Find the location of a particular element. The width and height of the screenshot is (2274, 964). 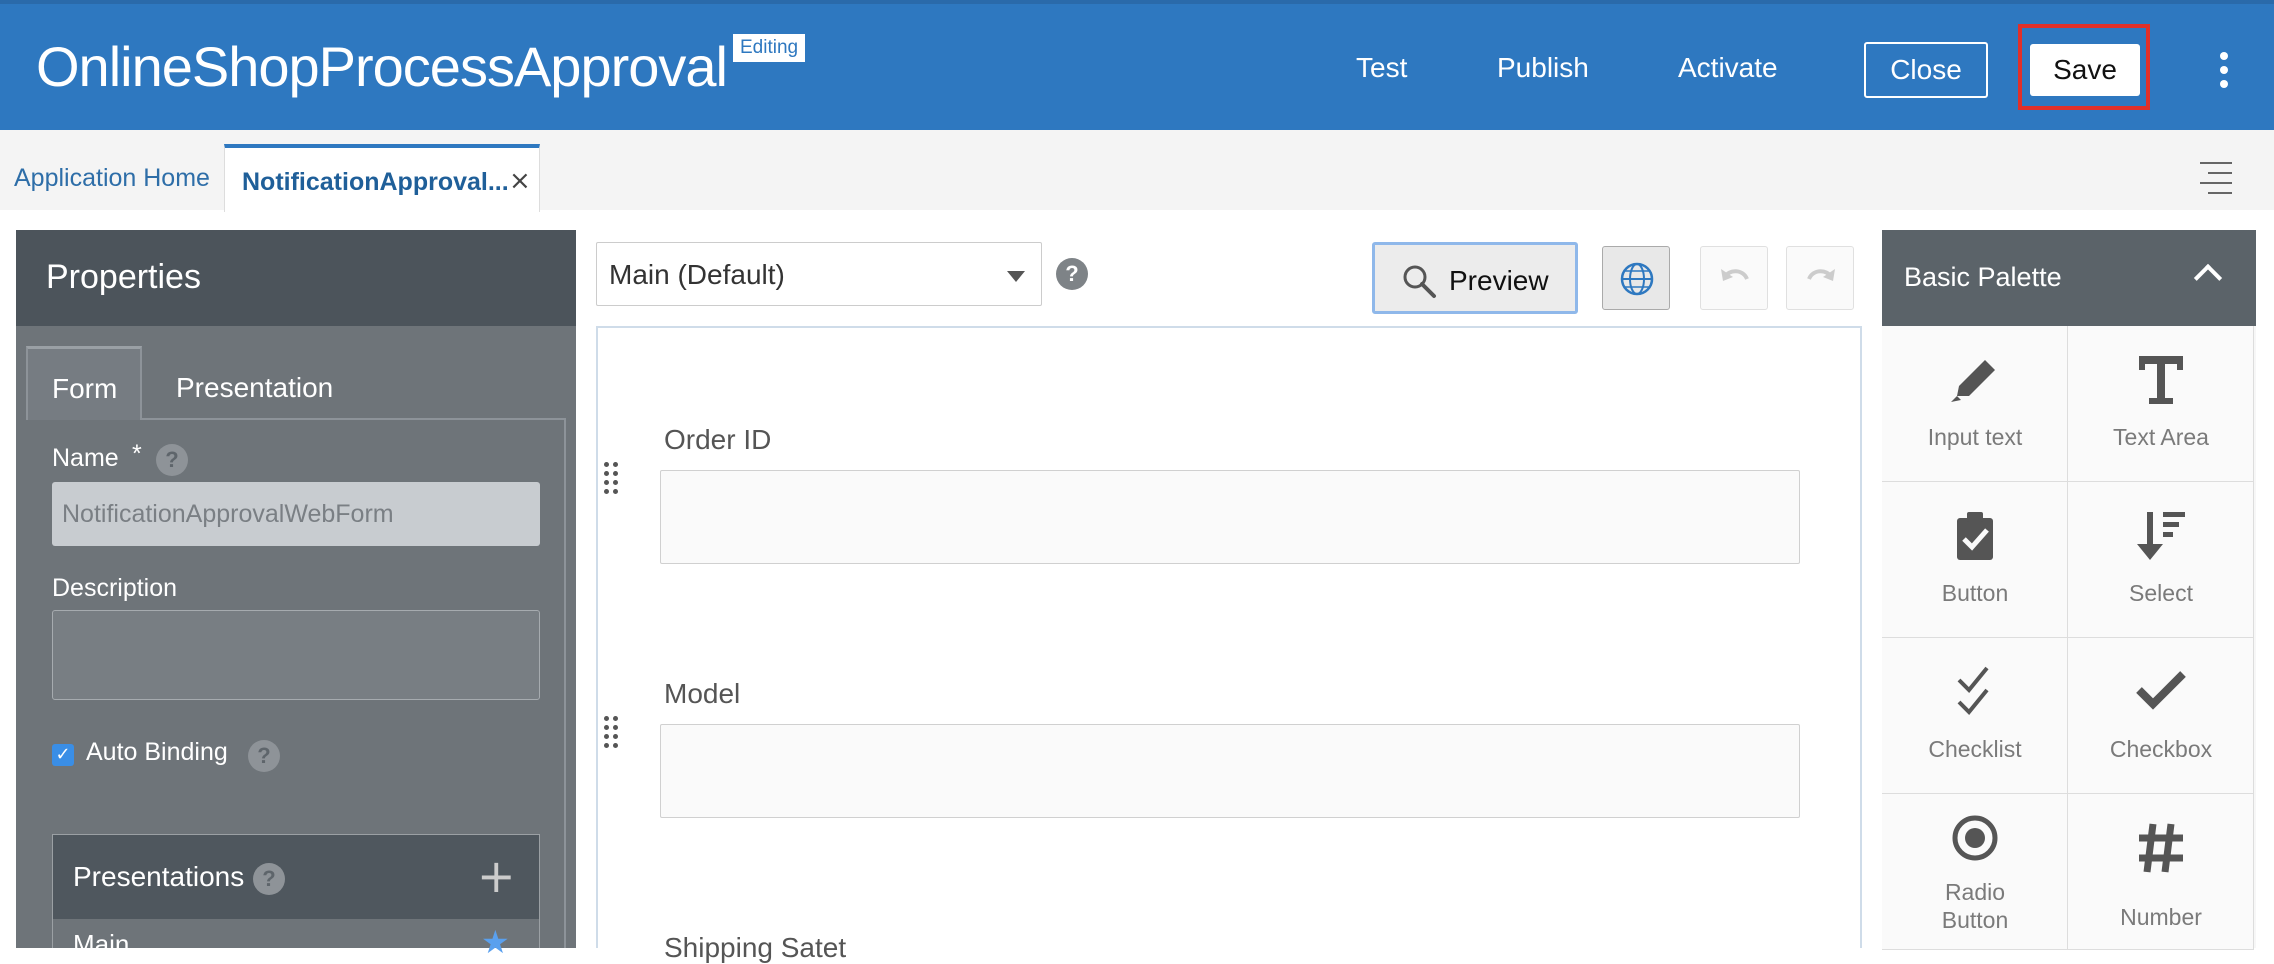

palette-item-label: Button is located at coordinates (1975, 593).